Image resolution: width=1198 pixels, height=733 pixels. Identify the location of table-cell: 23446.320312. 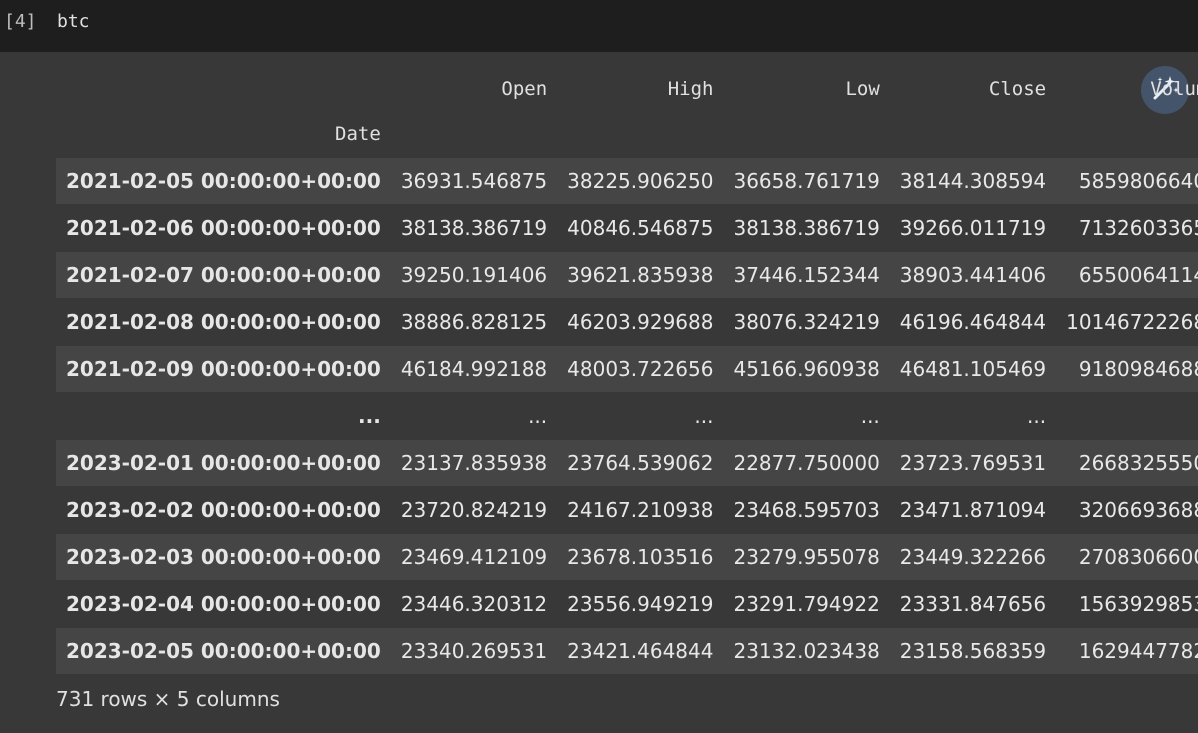
(474, 603).